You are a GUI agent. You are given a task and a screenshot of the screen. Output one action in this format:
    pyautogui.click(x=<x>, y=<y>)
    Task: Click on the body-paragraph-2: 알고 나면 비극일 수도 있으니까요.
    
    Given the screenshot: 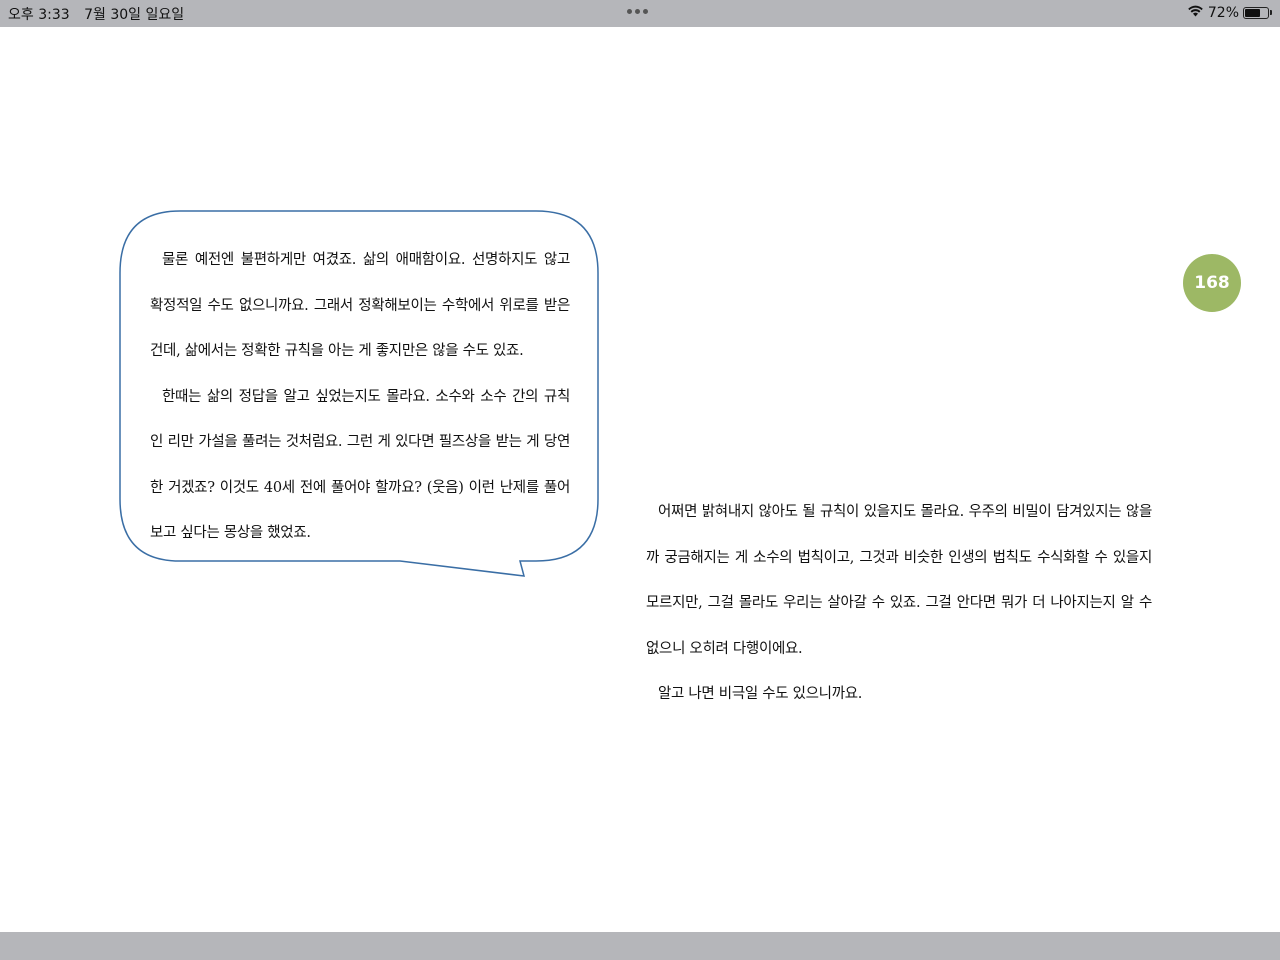 What is the action you would take?
    pyautogui.click(x=760, y=694)
    